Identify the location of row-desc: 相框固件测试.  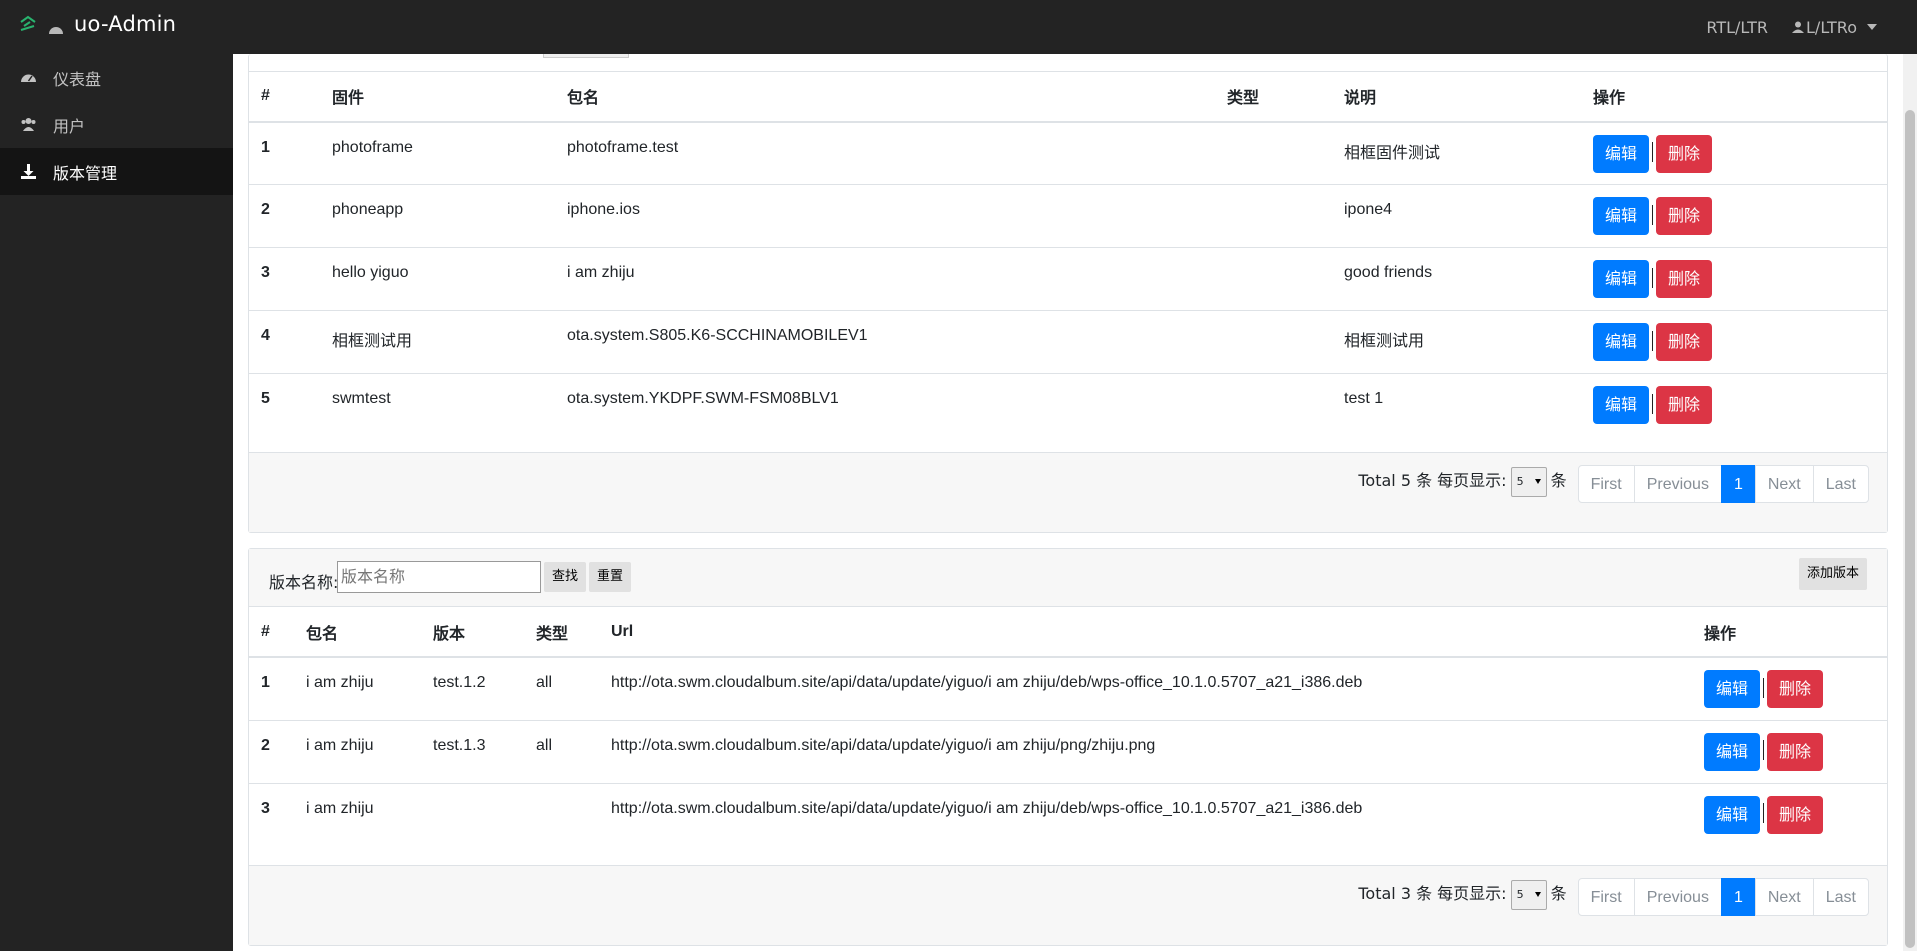
(1392, 153).